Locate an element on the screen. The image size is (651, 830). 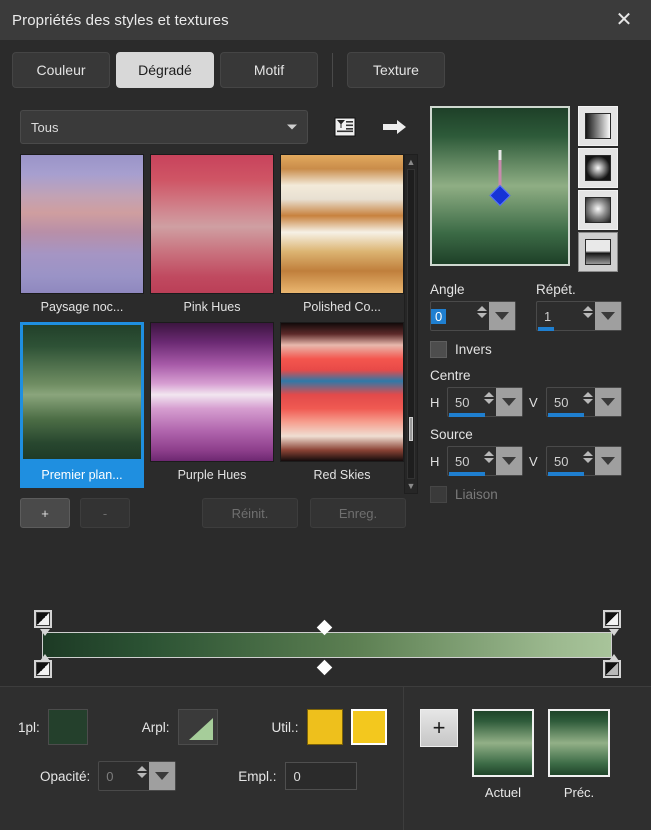
gradient-type-linear-button is located at coordinates (598, 126).